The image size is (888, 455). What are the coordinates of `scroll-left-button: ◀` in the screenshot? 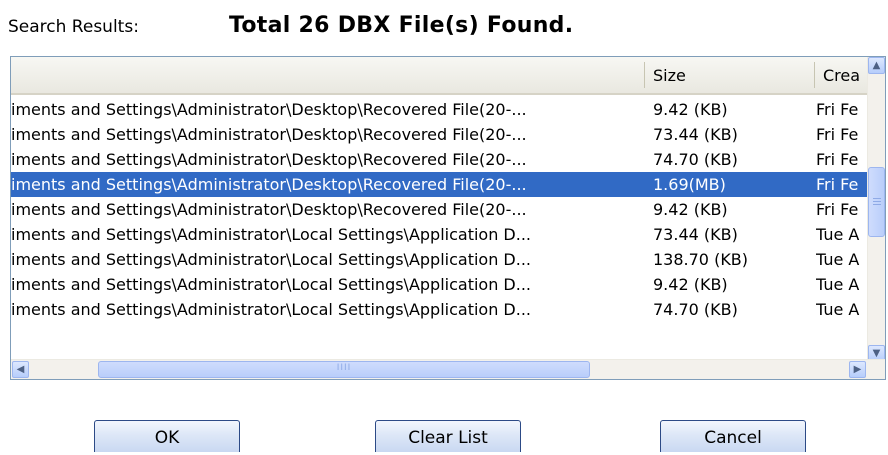 It's located at (20, 369).